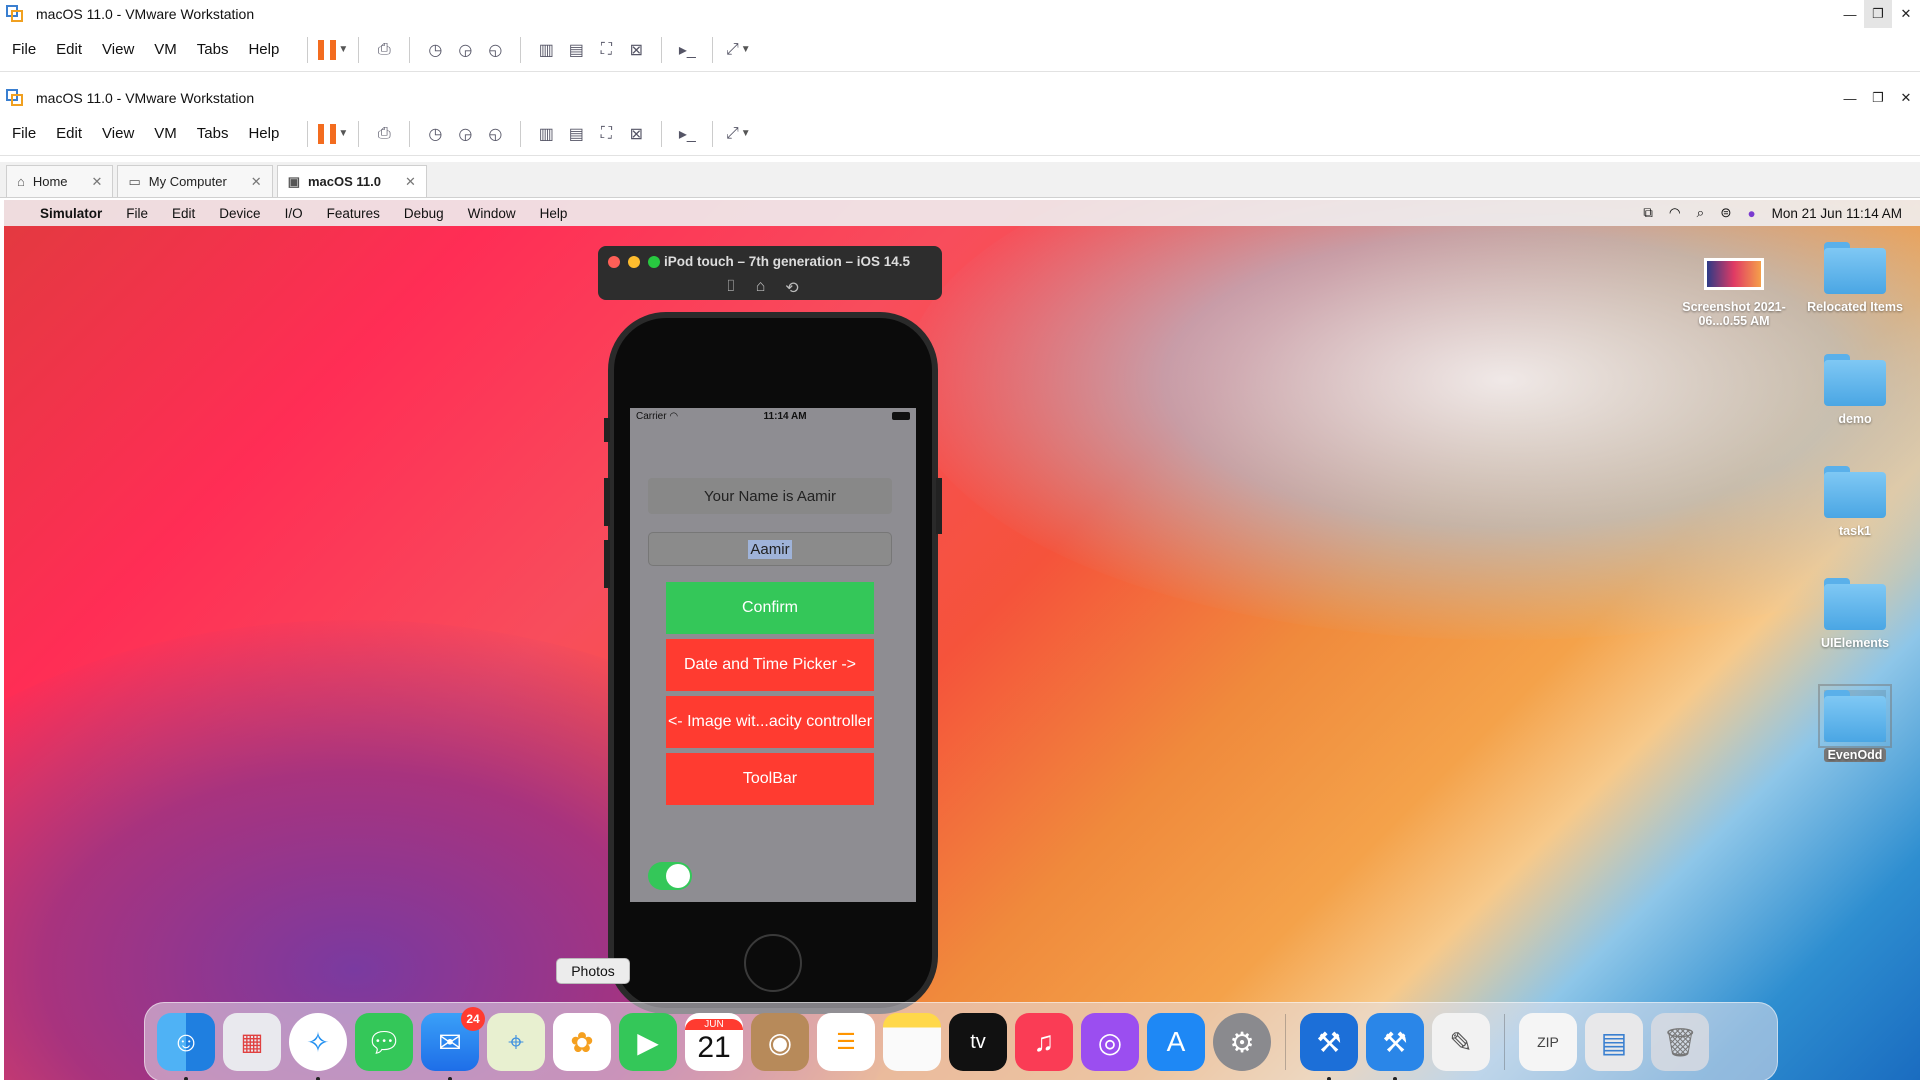 This screenshot has width=1920, height=1080. I want to click on photos-icon: ✿, so click(582, 1042).